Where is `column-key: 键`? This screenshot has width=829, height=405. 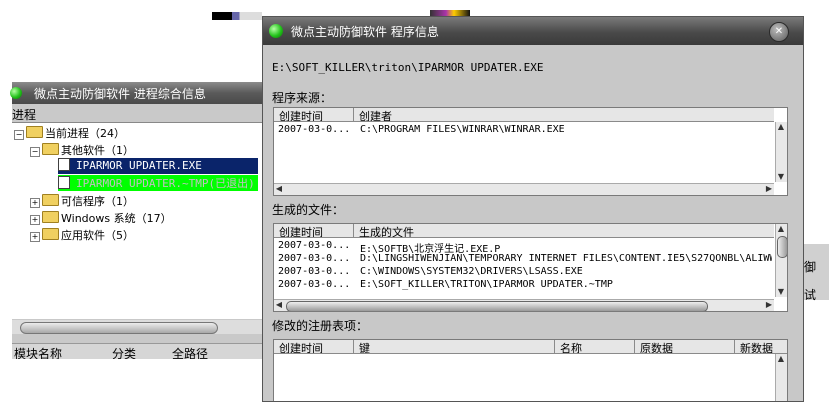 column-key: 键 is located at coordinates (454, 347).